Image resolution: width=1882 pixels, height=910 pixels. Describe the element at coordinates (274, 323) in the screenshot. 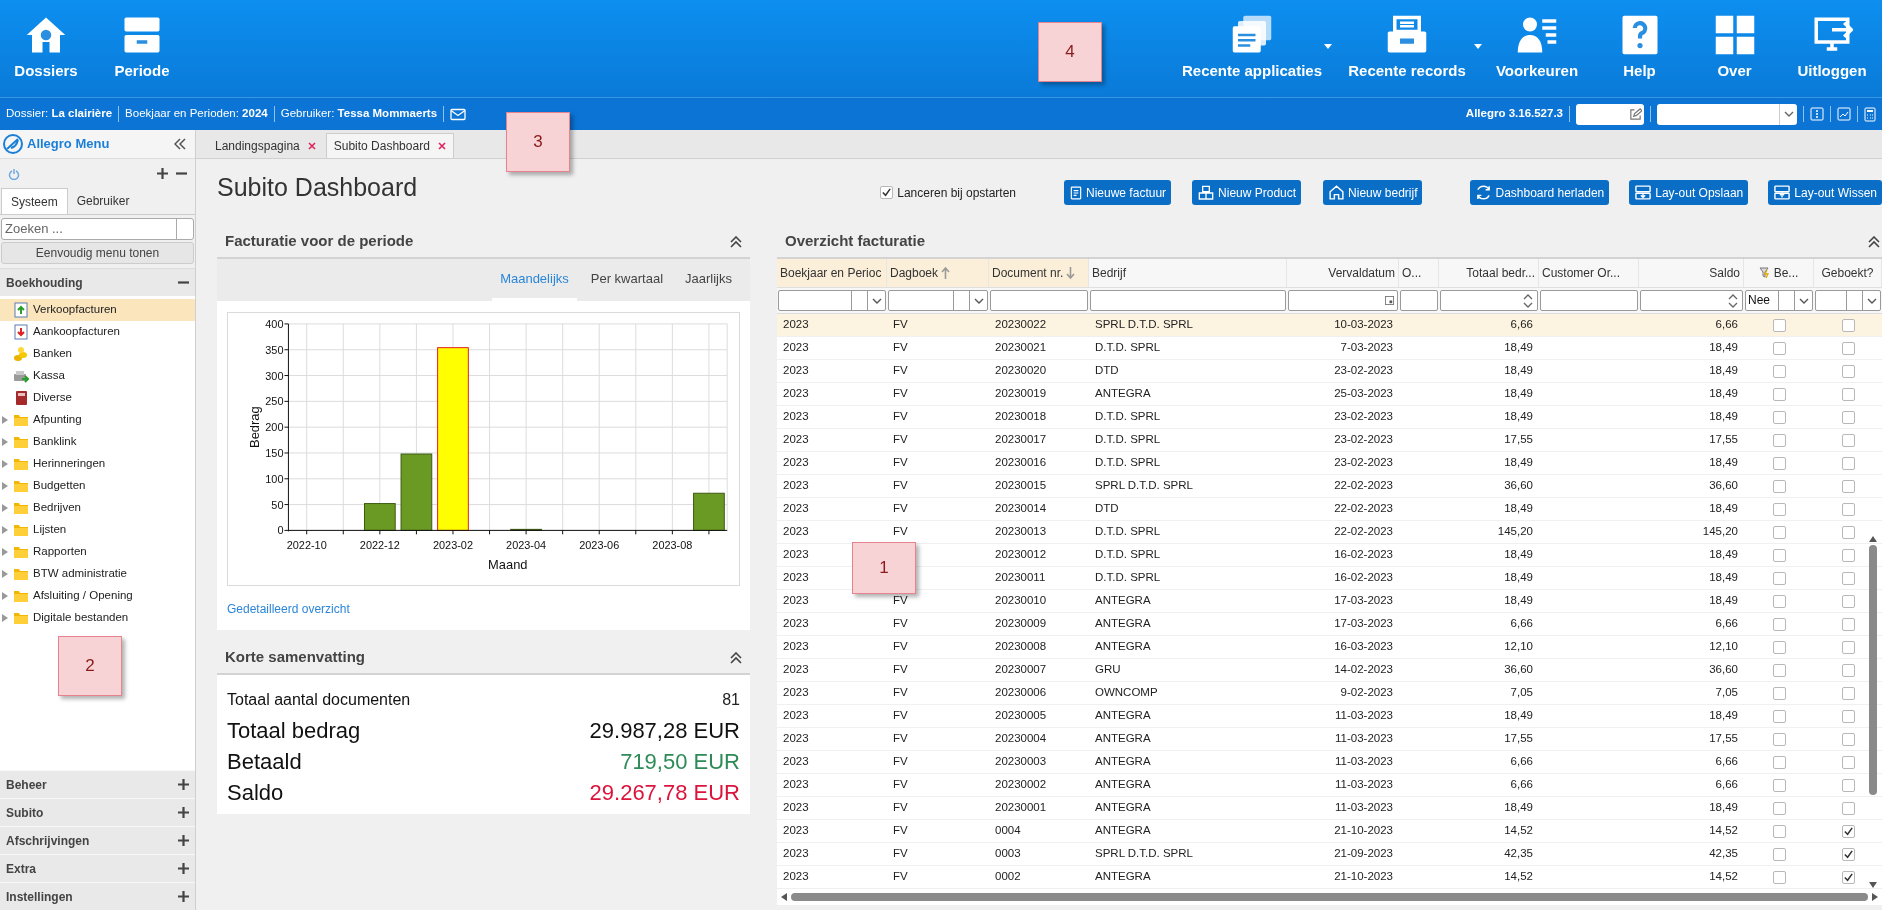

I see `tick-label: 400` at that location.